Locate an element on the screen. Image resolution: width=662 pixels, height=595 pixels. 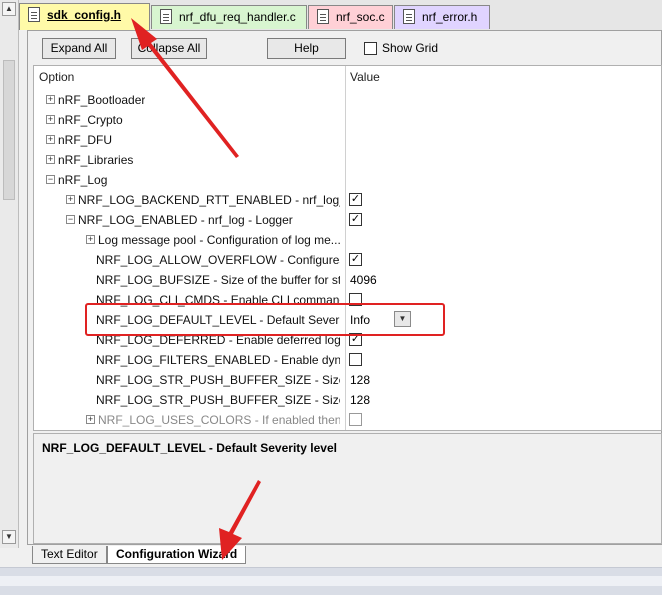
arrow-to-wizard-tab is located at coordinates (240, 520).